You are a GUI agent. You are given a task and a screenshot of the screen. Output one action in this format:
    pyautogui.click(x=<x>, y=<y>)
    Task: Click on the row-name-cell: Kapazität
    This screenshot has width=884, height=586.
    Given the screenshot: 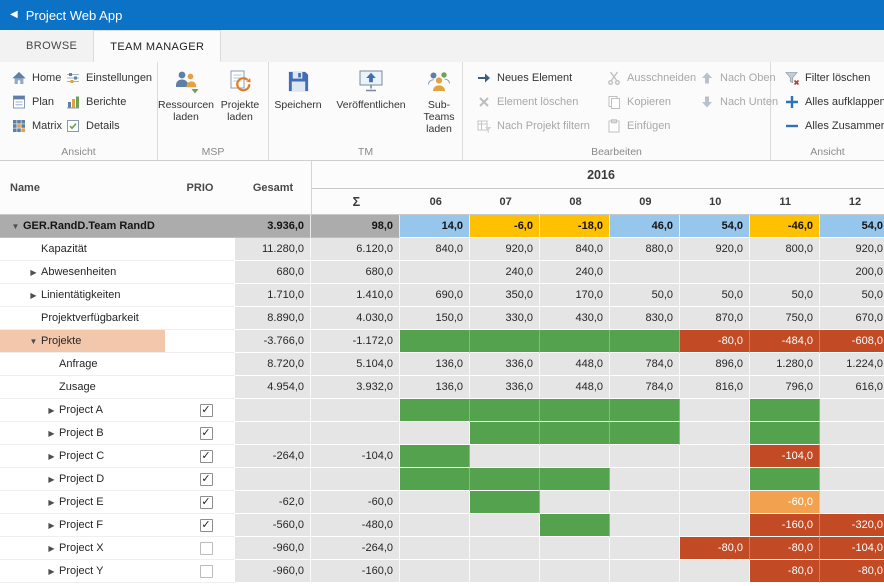 What is the action you would take?
    pyautogui.click(x=82, y=249)
    